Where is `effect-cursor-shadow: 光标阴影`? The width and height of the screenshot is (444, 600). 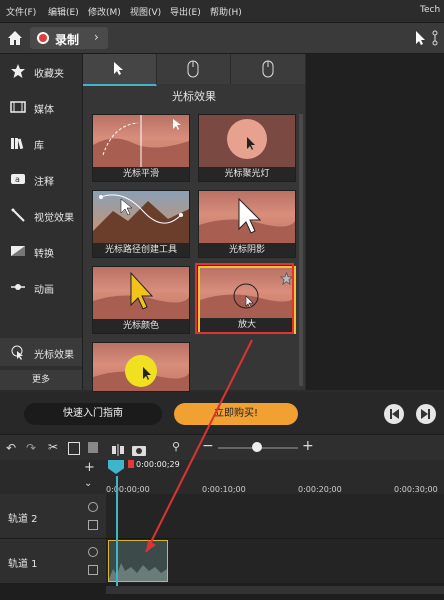
effect-cursor-shadow: 光标阴影 is located at coordinates (247, 224).